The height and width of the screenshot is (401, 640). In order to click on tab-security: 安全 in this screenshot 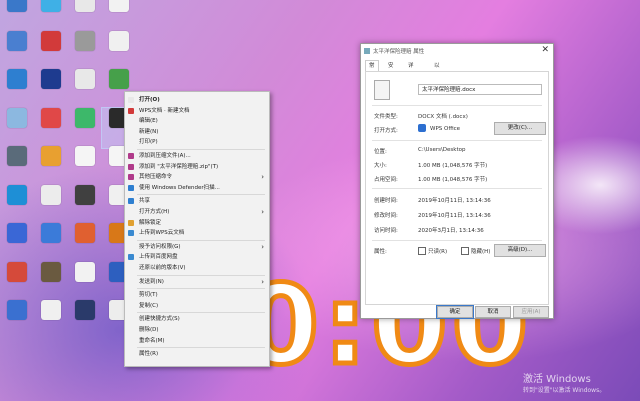, I will do `click(391, 70)`.